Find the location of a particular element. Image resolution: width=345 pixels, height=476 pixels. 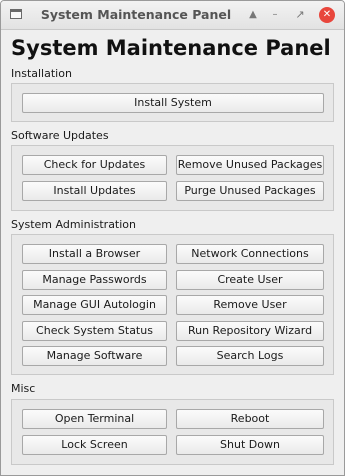

group-installation: Install System is located at coordinates (172, 102).